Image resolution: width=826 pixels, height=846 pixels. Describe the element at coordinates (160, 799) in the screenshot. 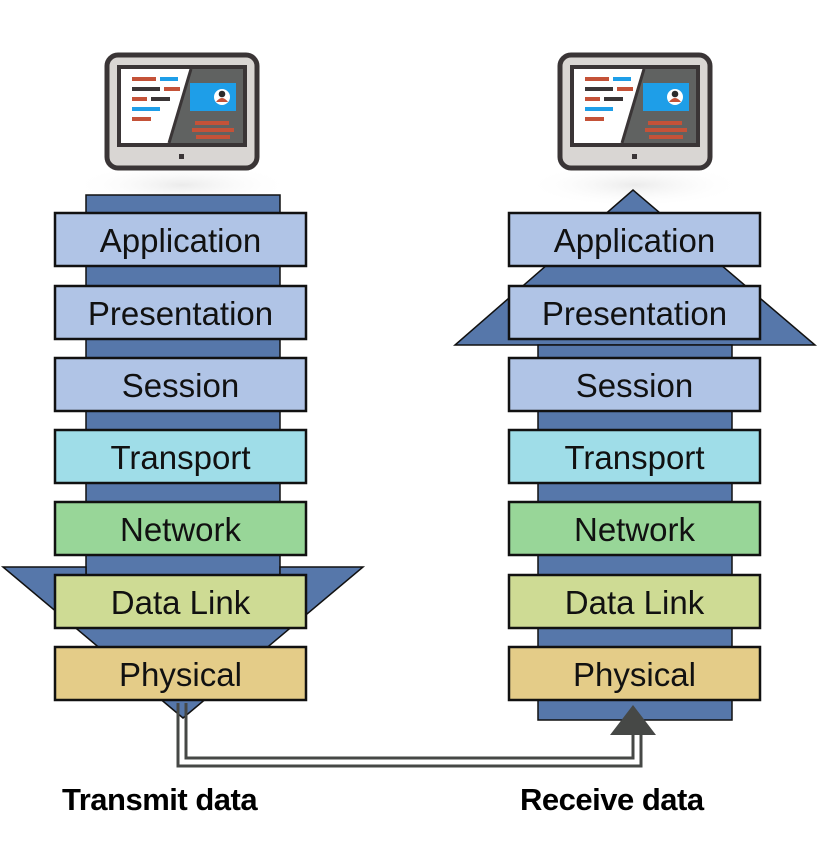

I see `transmit-caption: Transmit data` at that location.